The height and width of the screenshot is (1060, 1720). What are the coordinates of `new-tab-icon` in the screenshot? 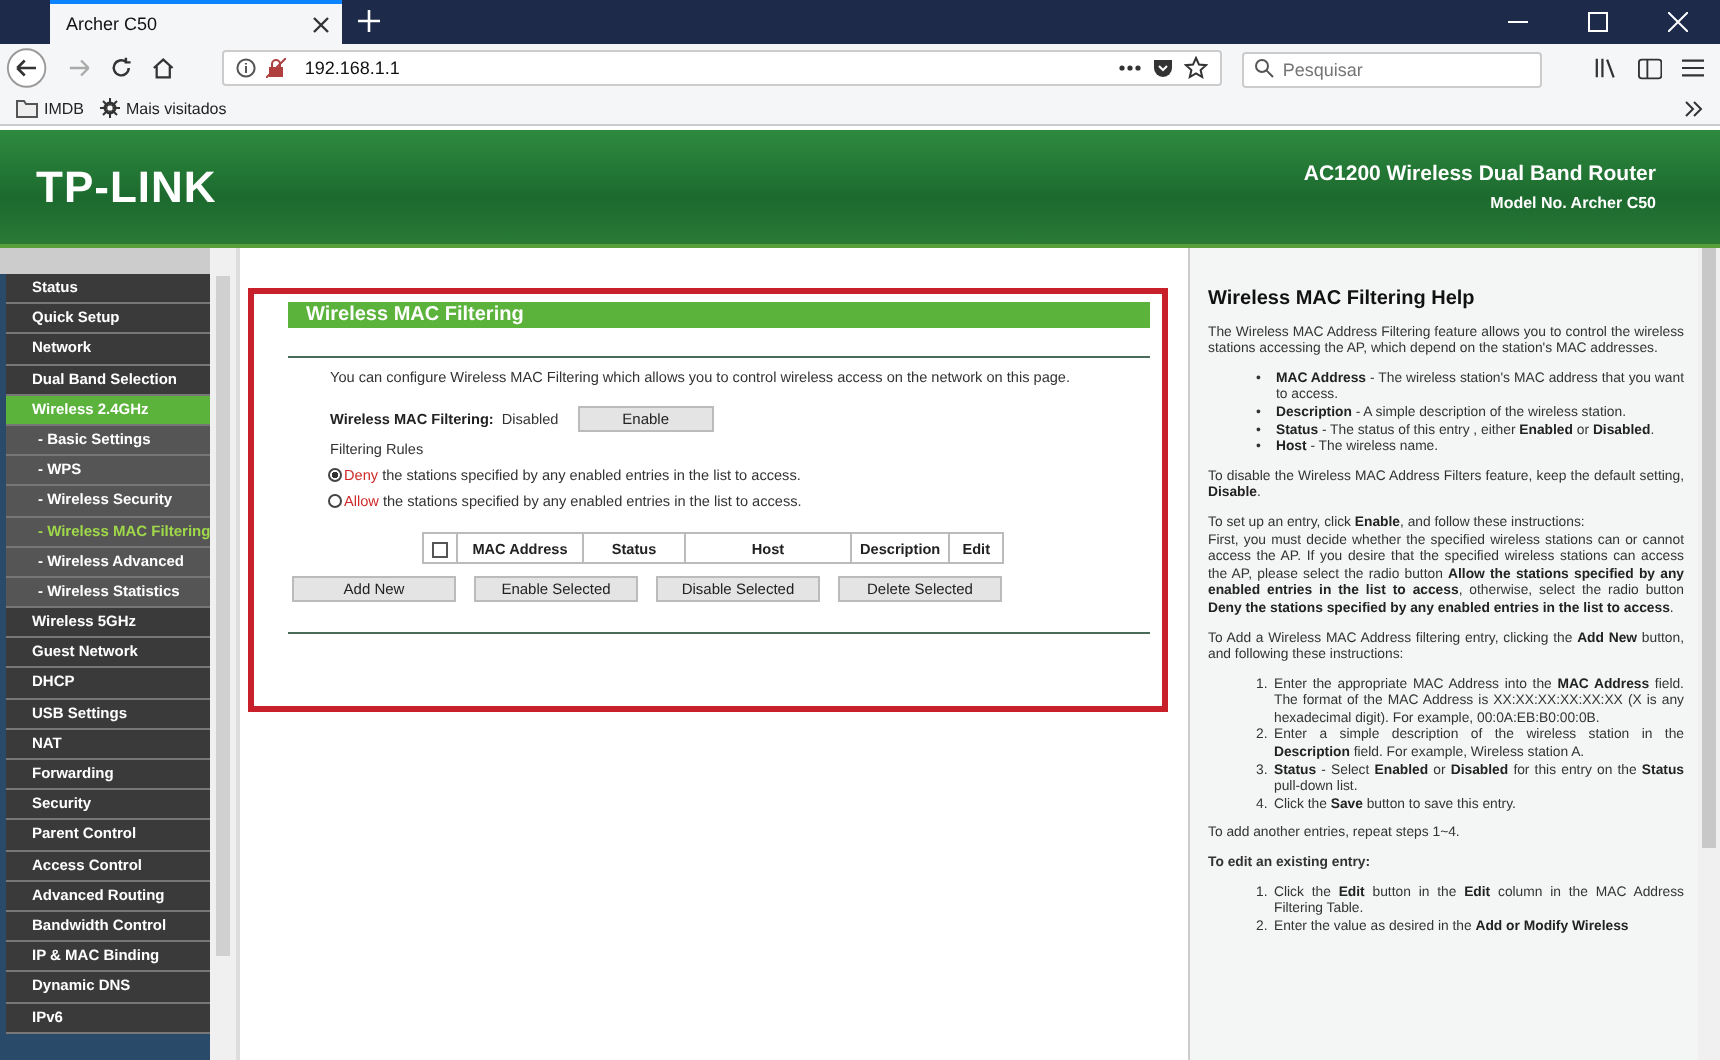 It's located at (369, 21).